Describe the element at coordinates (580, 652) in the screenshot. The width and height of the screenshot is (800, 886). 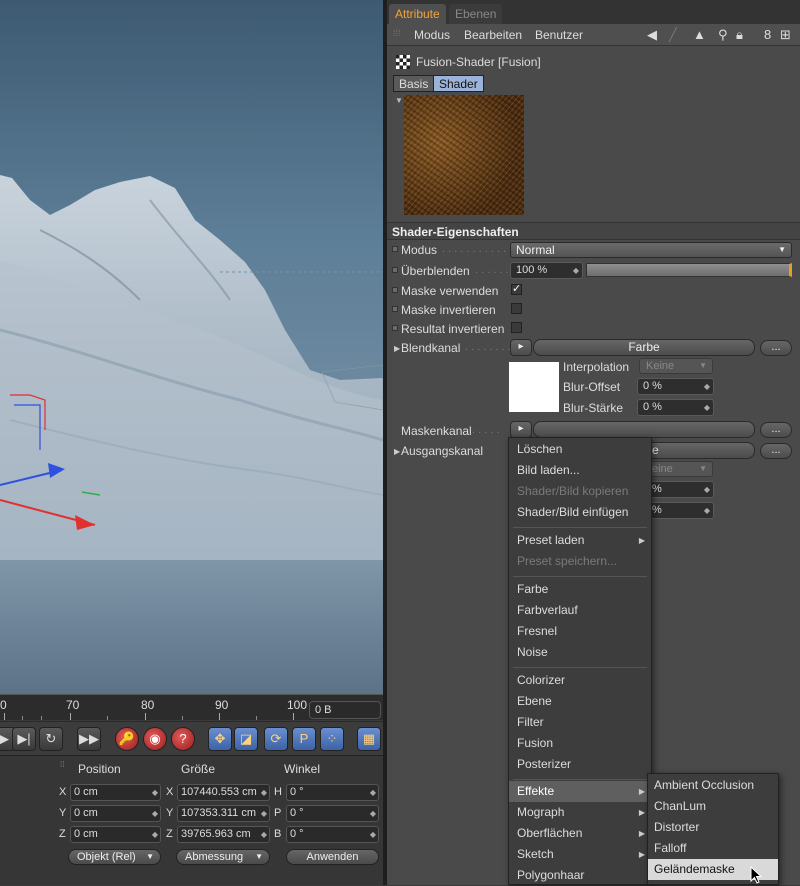
I see `menu-item-noise: Noise` at that location.